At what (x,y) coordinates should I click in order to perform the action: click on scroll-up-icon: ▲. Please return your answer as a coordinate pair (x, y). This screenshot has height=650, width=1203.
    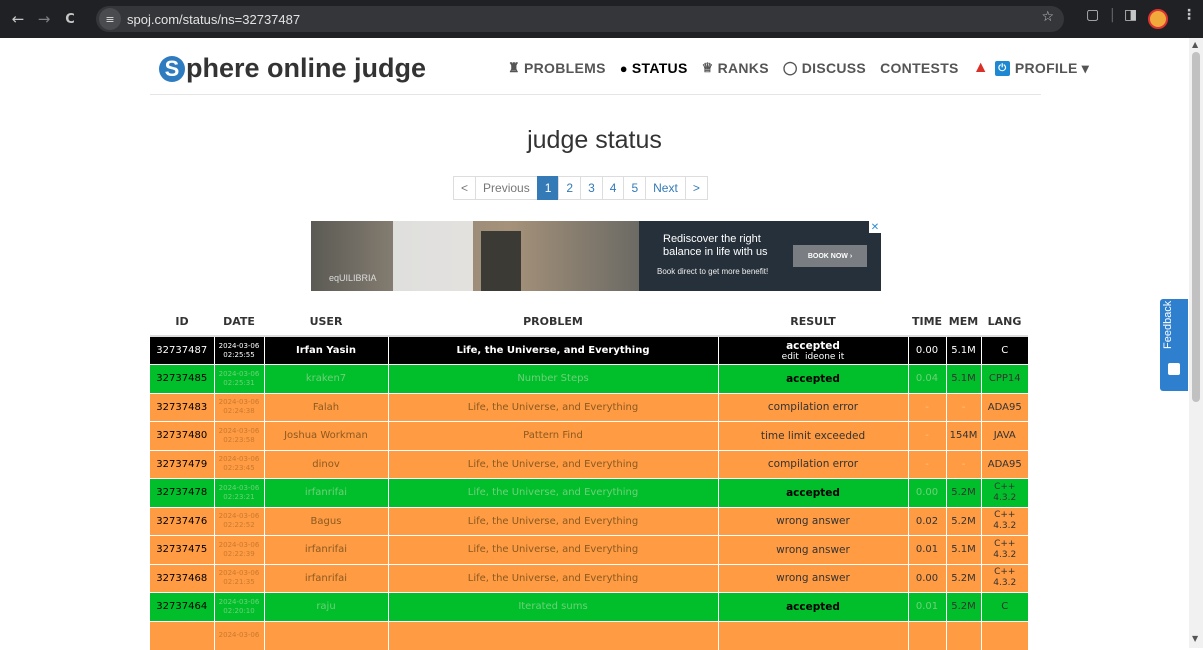
    Looking at the image, I should click on (1195, 44).